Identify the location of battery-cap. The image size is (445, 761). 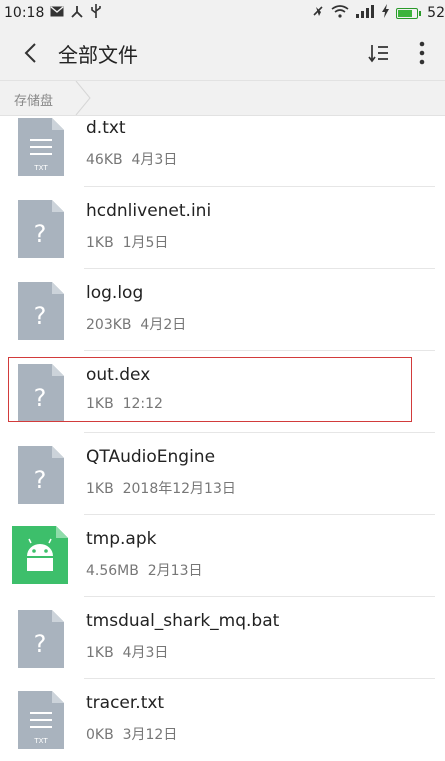
(420, 13).